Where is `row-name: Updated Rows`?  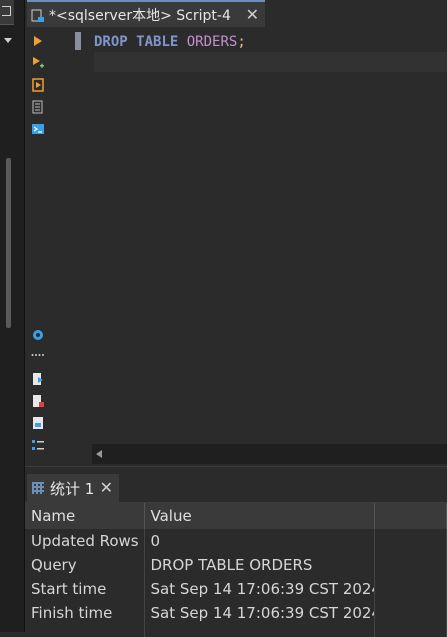
row-name: Updated Rows is located at coordinates (85, 541).